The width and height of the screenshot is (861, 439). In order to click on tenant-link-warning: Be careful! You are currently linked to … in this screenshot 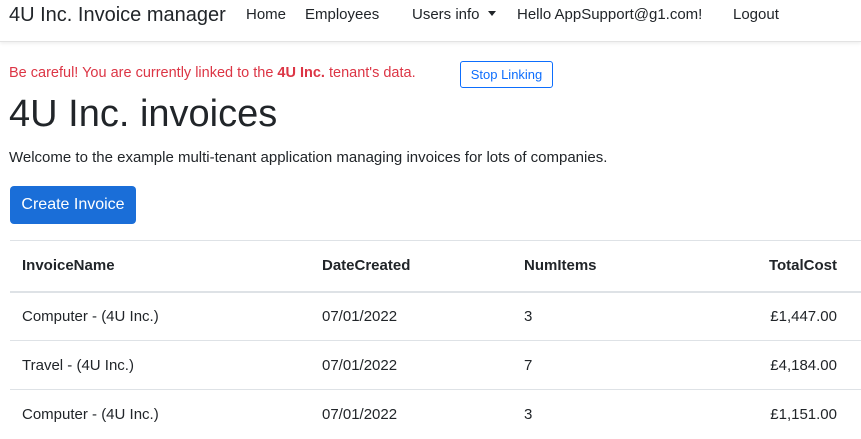, I will do `click(212, 73)`.